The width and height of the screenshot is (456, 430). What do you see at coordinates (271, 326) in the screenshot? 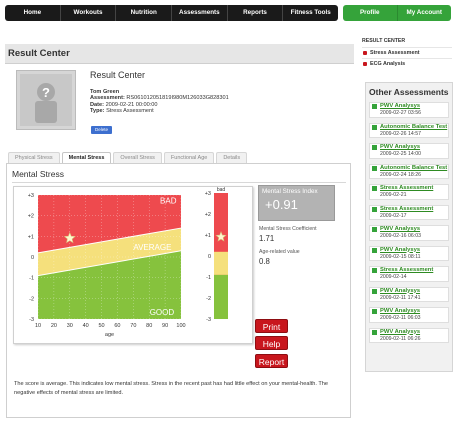
I see `print-button: Print` at bounding box center [271, 326].